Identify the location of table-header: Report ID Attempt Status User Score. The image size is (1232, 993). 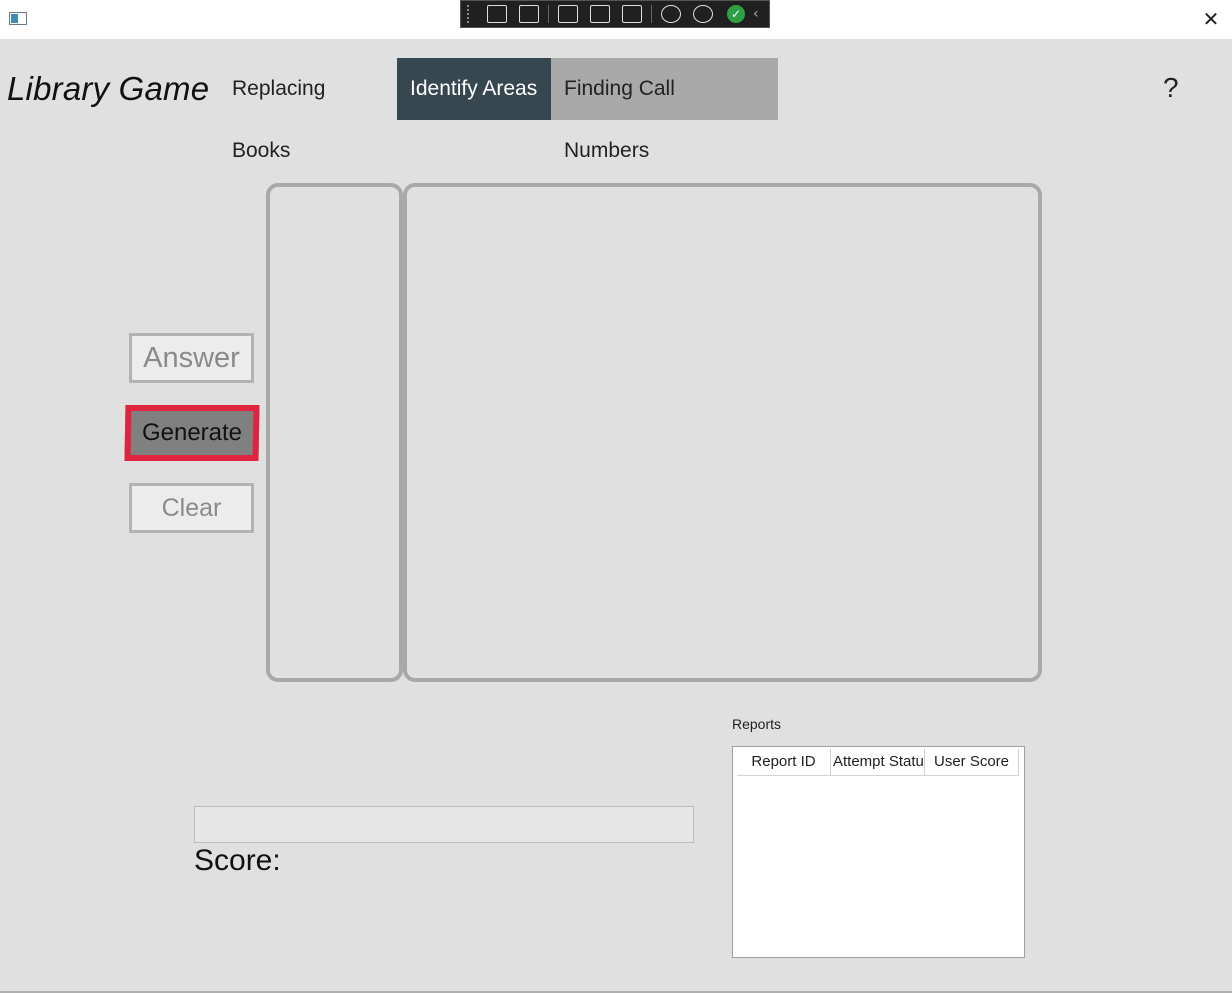
(878, 762).